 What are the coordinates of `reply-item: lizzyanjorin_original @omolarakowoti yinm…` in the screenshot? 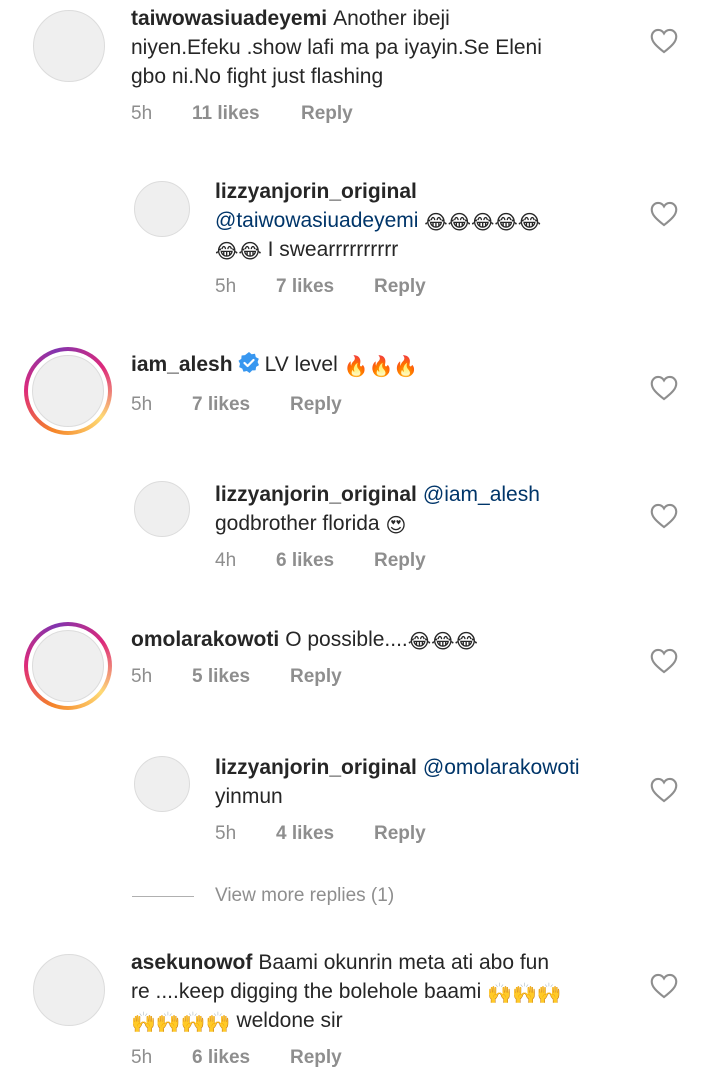 It's located at (360, 800).